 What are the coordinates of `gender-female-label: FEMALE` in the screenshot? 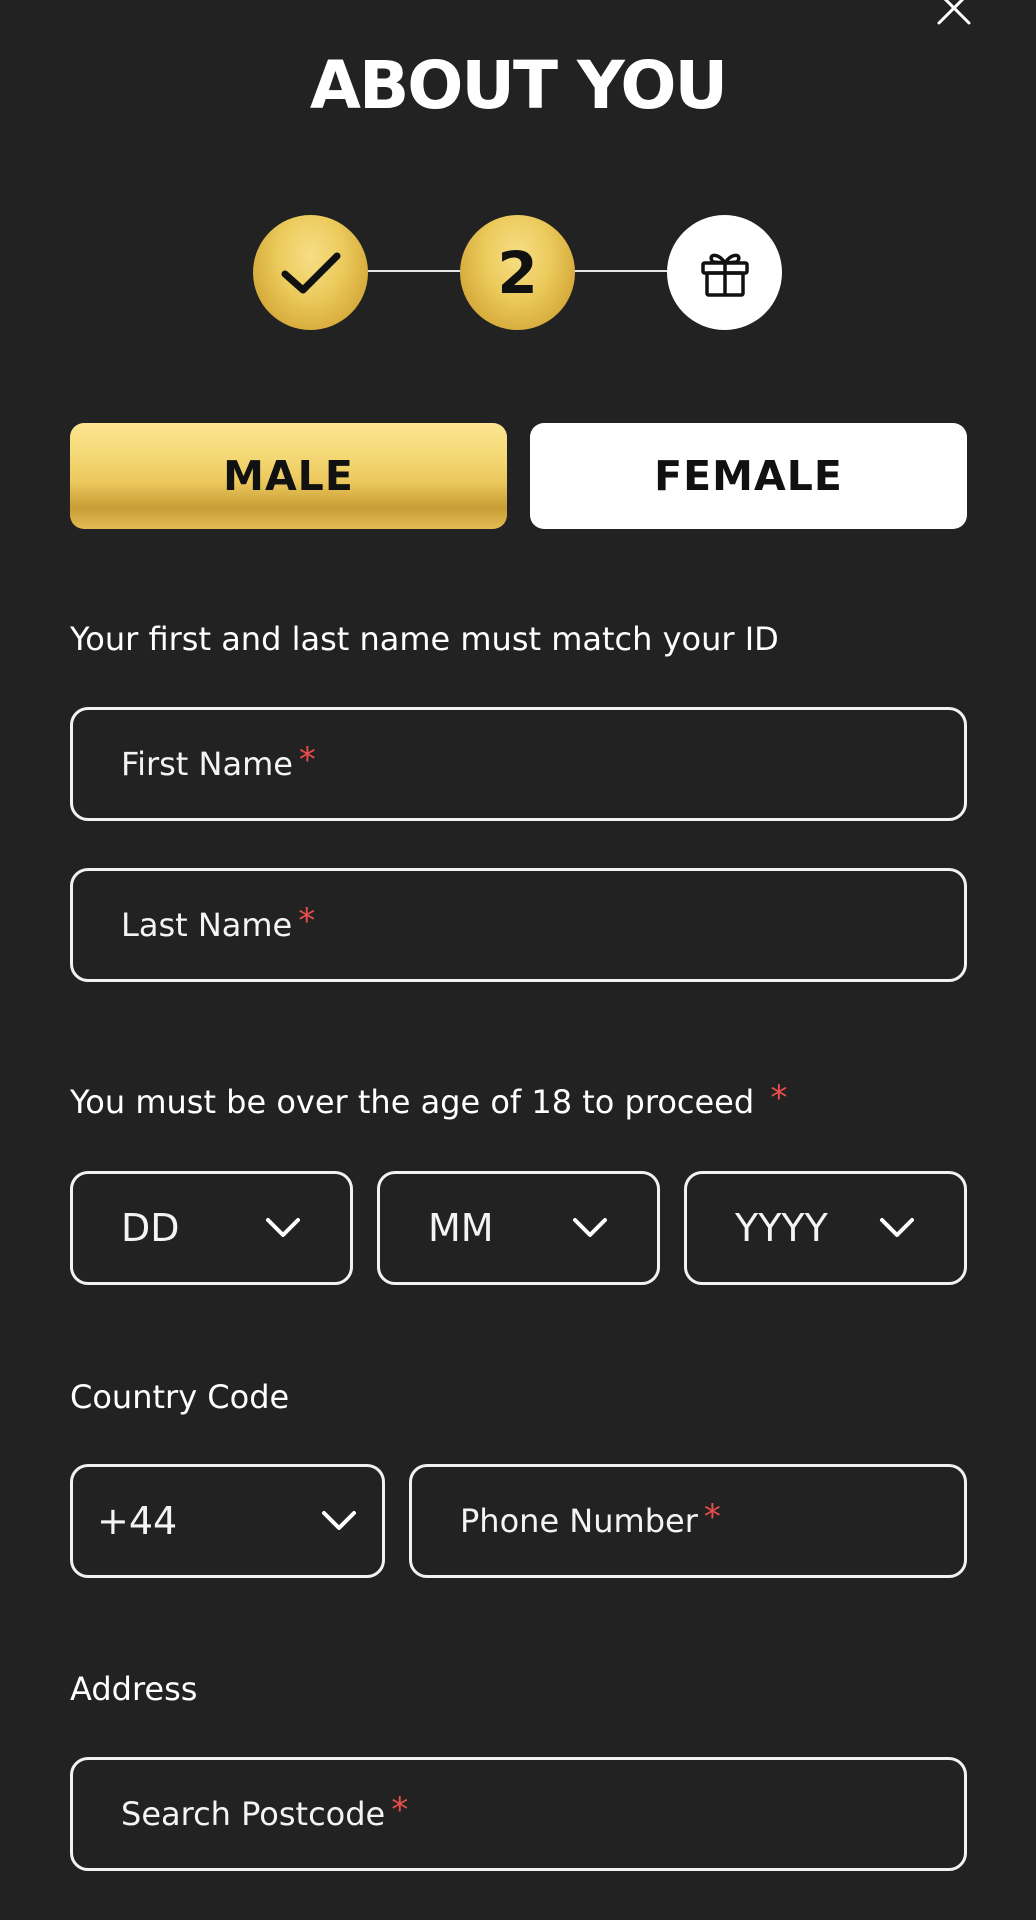 It's located at (748, 476).